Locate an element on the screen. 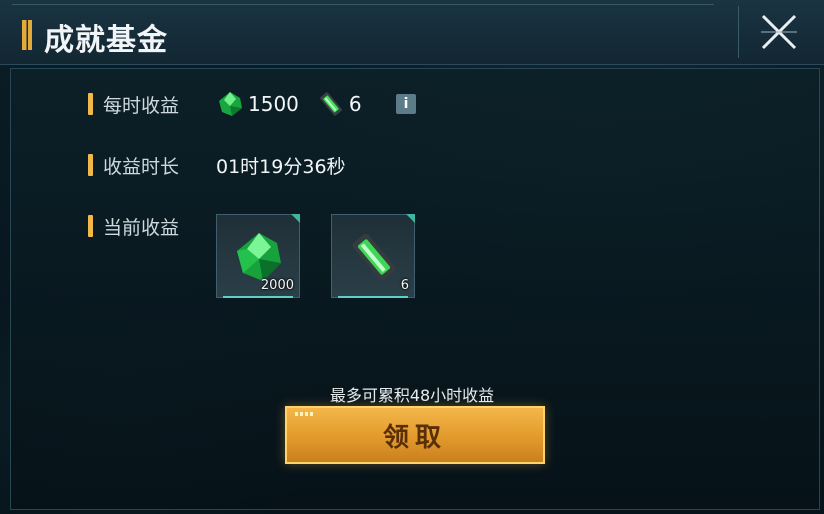  info-icon: i is located at coordinates (406, 104).